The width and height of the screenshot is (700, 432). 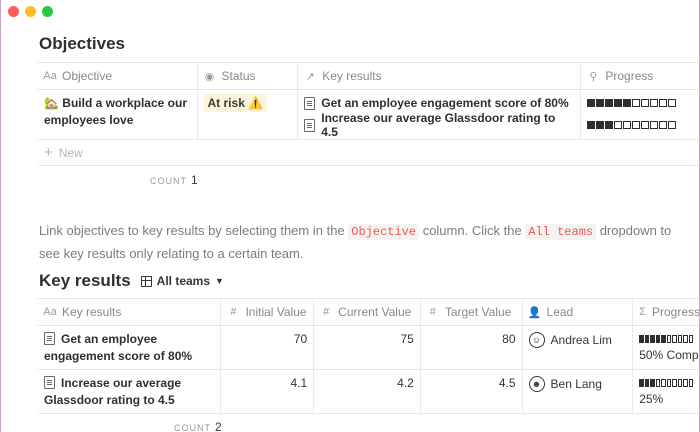 I want to click on key-result-name-cell: Get an employee engagement score of 80%, so click(x=130, y=347).